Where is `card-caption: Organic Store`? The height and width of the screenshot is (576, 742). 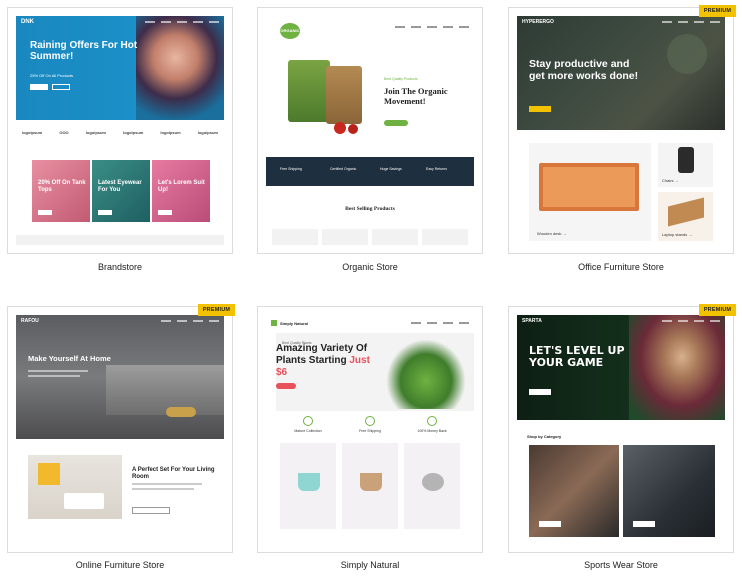 card-caption: Organic Store is located at coordinates (370, 267).